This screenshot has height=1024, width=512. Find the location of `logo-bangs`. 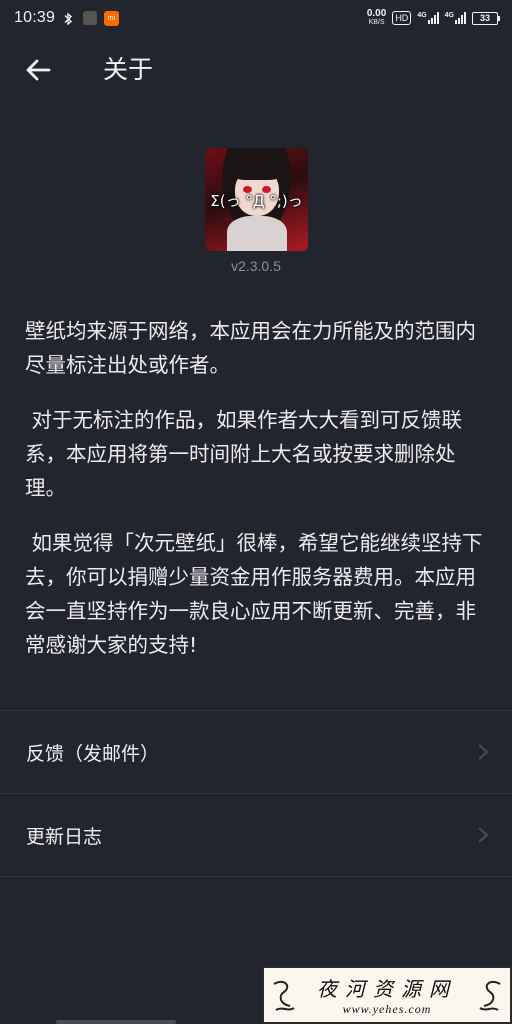

logo-bangs is located at coordinates (257, 167).